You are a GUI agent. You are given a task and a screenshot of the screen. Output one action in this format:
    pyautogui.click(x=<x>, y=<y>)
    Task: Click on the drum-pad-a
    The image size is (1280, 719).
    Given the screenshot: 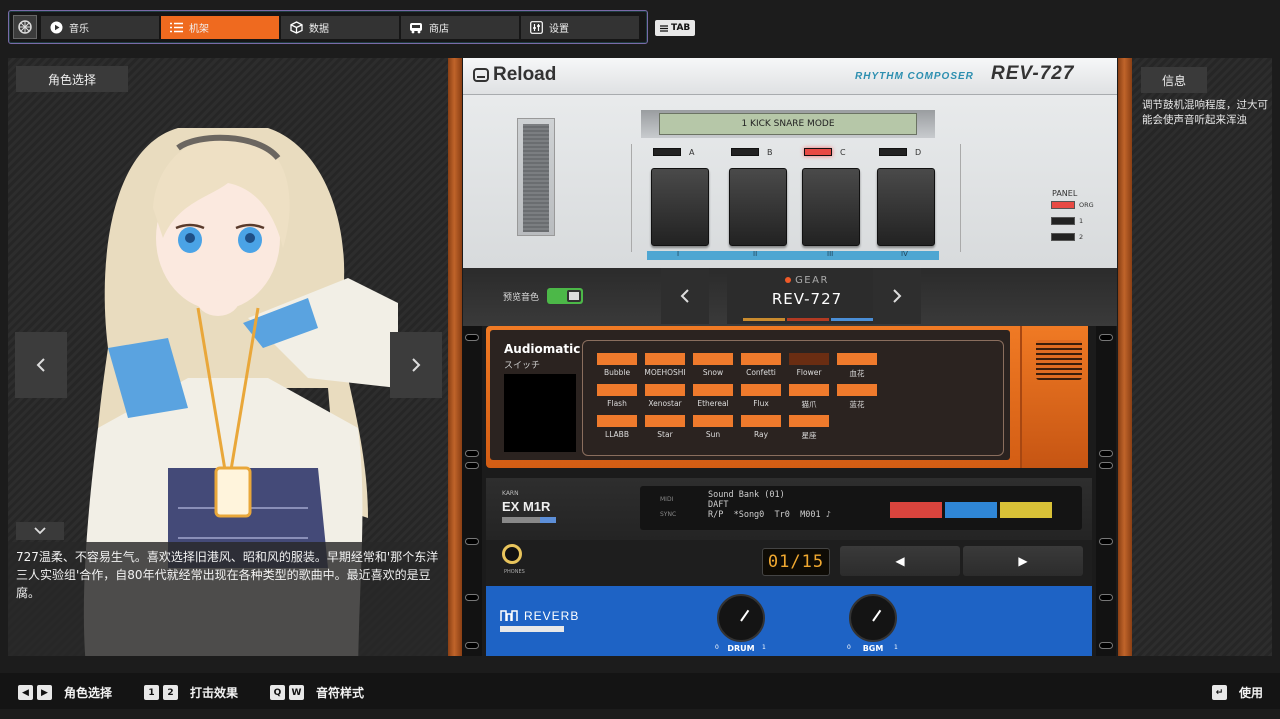 What is the action you would take?
    pyautogui.click(x=680, y=207)
    